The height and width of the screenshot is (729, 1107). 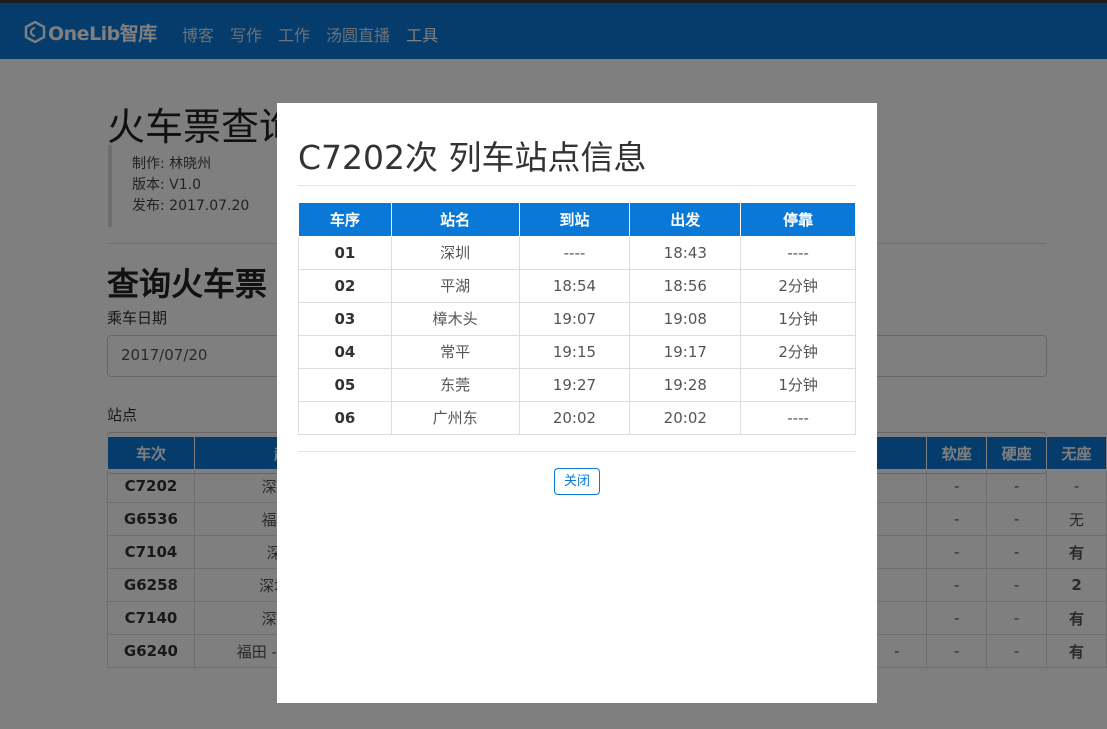 What do you see at coordinates (345, 318) in the screenshot?
I see `station-seq: 03` at bounding box center [345, 318].